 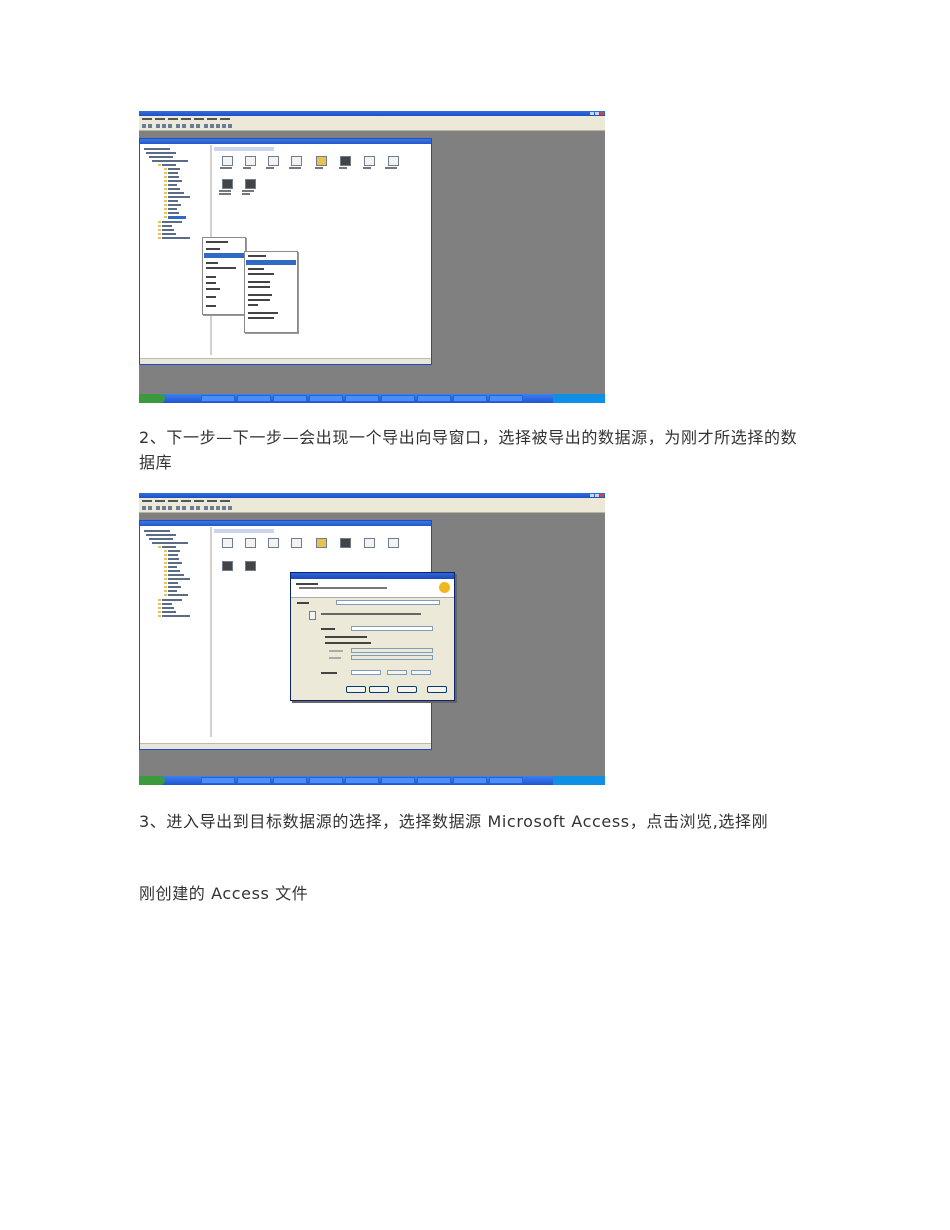 What do you see at coordinates (437, 689) in the screenshot?
I see `help-button` at bounding box center [437, 689].